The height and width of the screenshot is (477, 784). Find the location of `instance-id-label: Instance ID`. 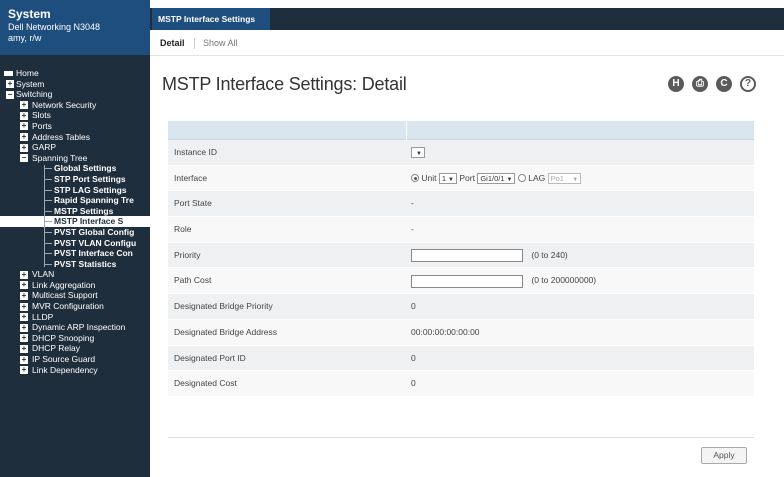

instance-id-label: Instance ID is located at coordinates (195, 152).